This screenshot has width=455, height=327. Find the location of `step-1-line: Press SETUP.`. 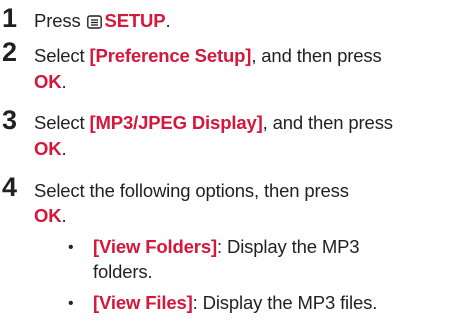

step-1-line: Press SETUP. is located at coordinates (102, 22).